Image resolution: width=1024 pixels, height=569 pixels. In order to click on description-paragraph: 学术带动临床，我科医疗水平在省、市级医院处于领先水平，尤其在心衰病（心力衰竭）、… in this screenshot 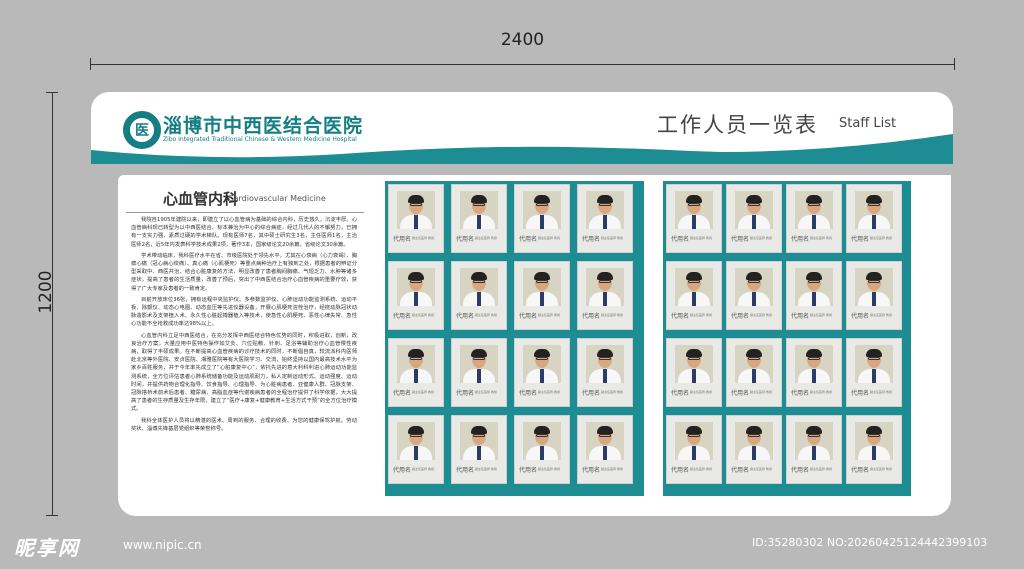, I will do `click(244, 272)`.